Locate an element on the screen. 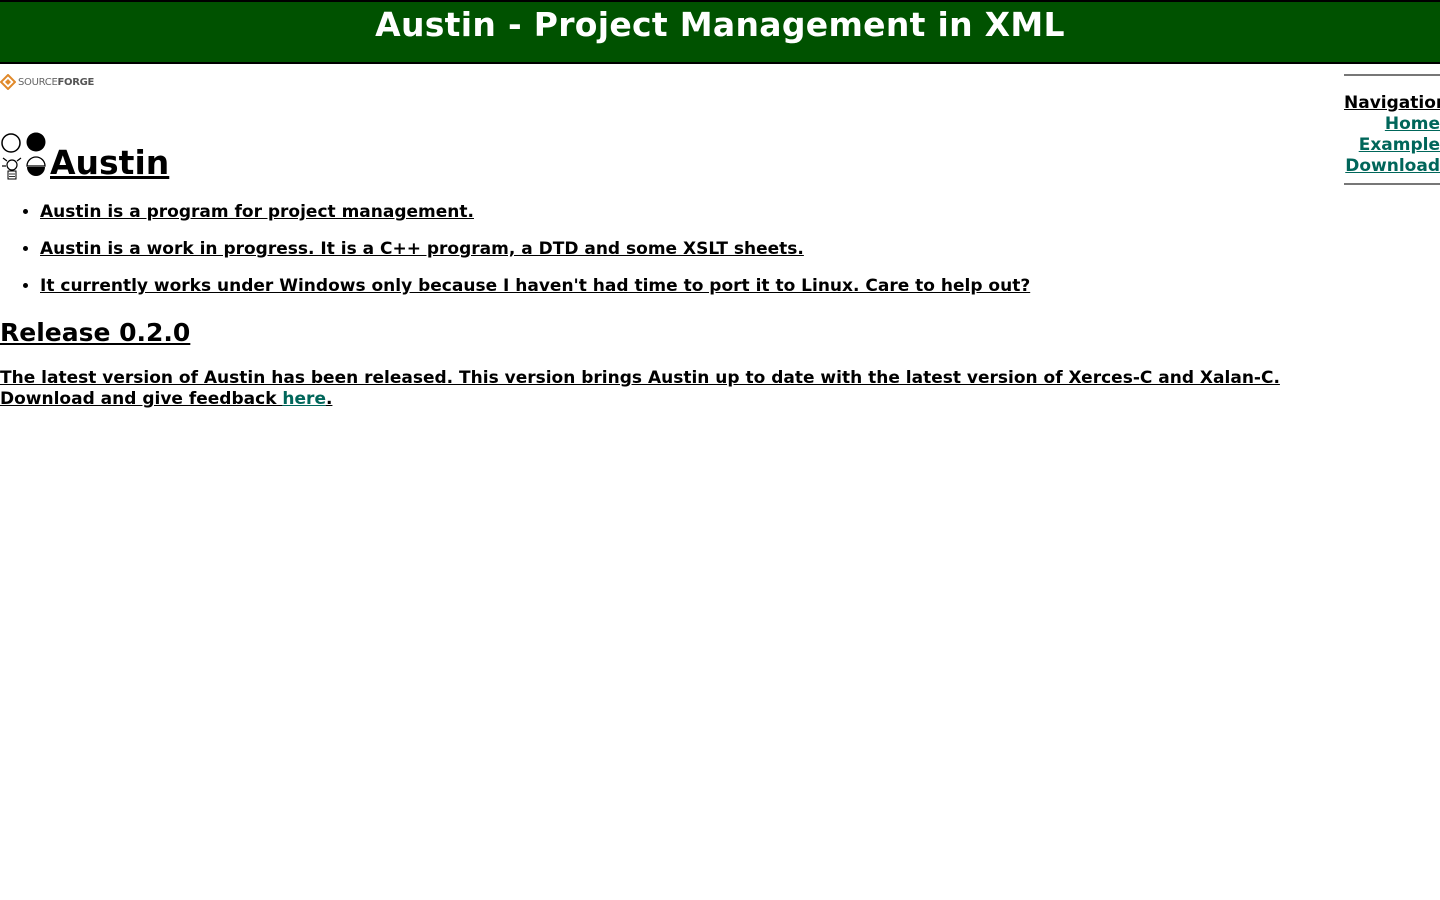 The width and height of the screenshot is (1440, 900). sourceforge-forge-text: FORGE is located at coordinates (76, 82).